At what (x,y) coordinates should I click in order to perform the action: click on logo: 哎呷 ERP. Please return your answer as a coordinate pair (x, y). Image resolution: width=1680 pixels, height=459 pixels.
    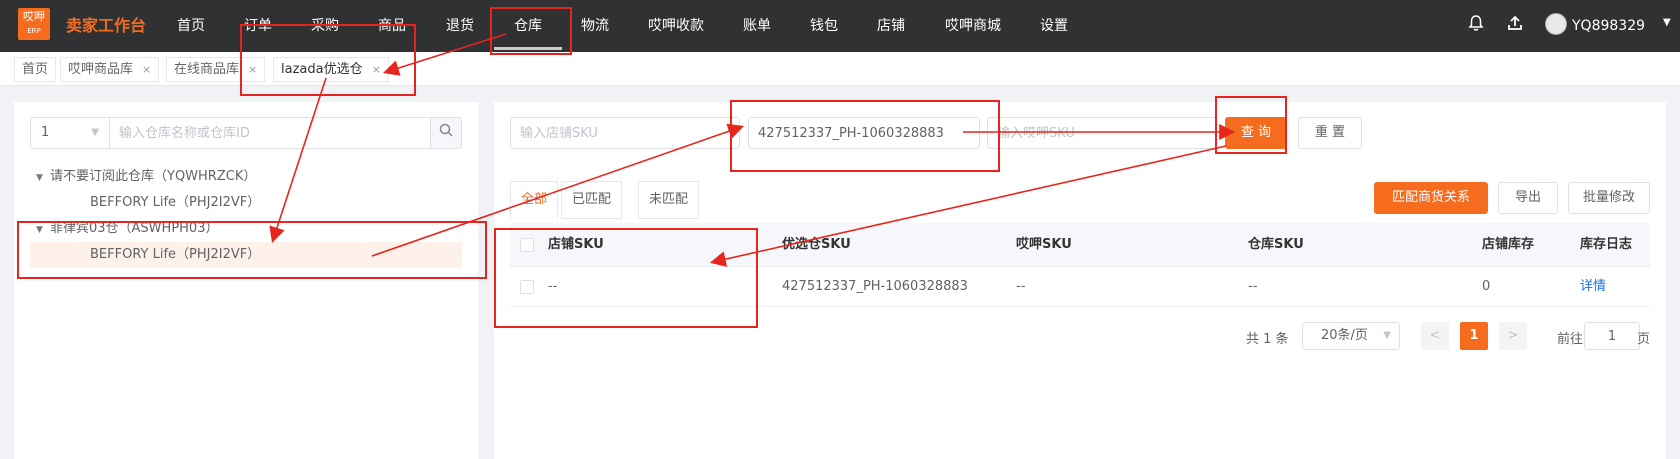
    Looking at the image, I should click on (34, 24).